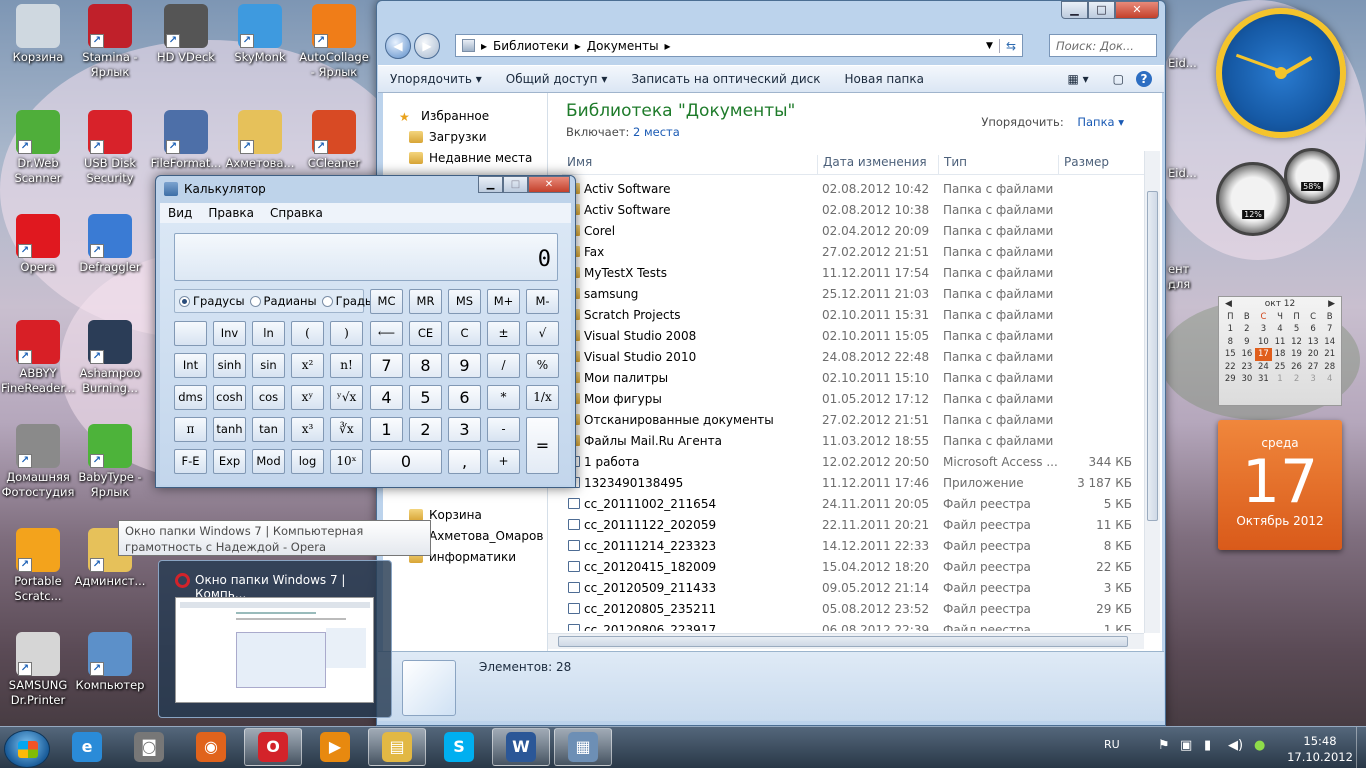  Describe the element at coordinates (190, 365) in the screenshot. I see `calc-key-int: Int` at that location.